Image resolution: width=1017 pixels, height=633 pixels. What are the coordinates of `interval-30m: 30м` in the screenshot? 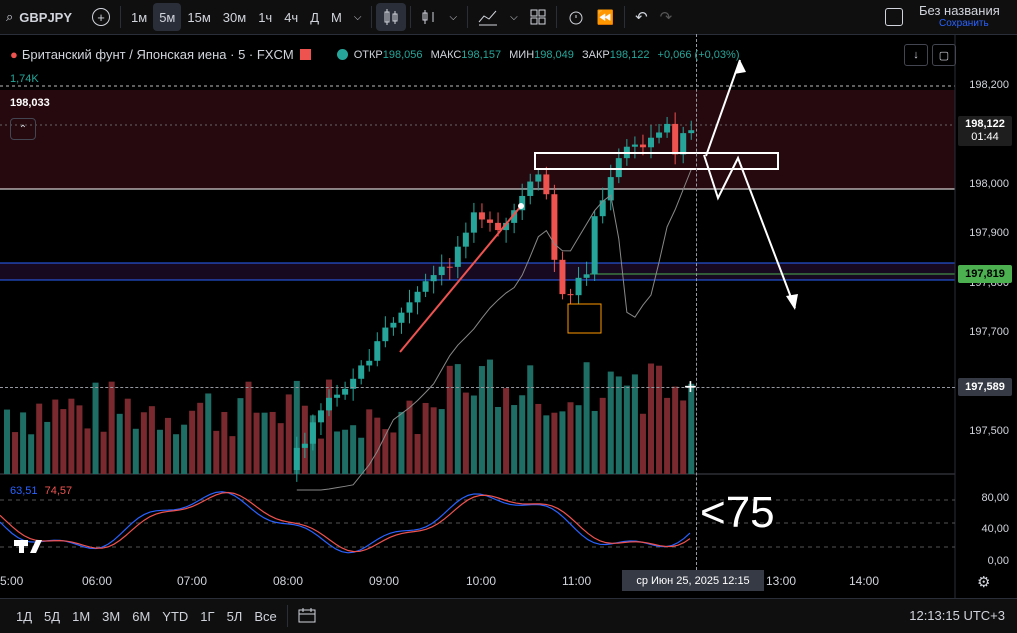 It's located at (234, 17).